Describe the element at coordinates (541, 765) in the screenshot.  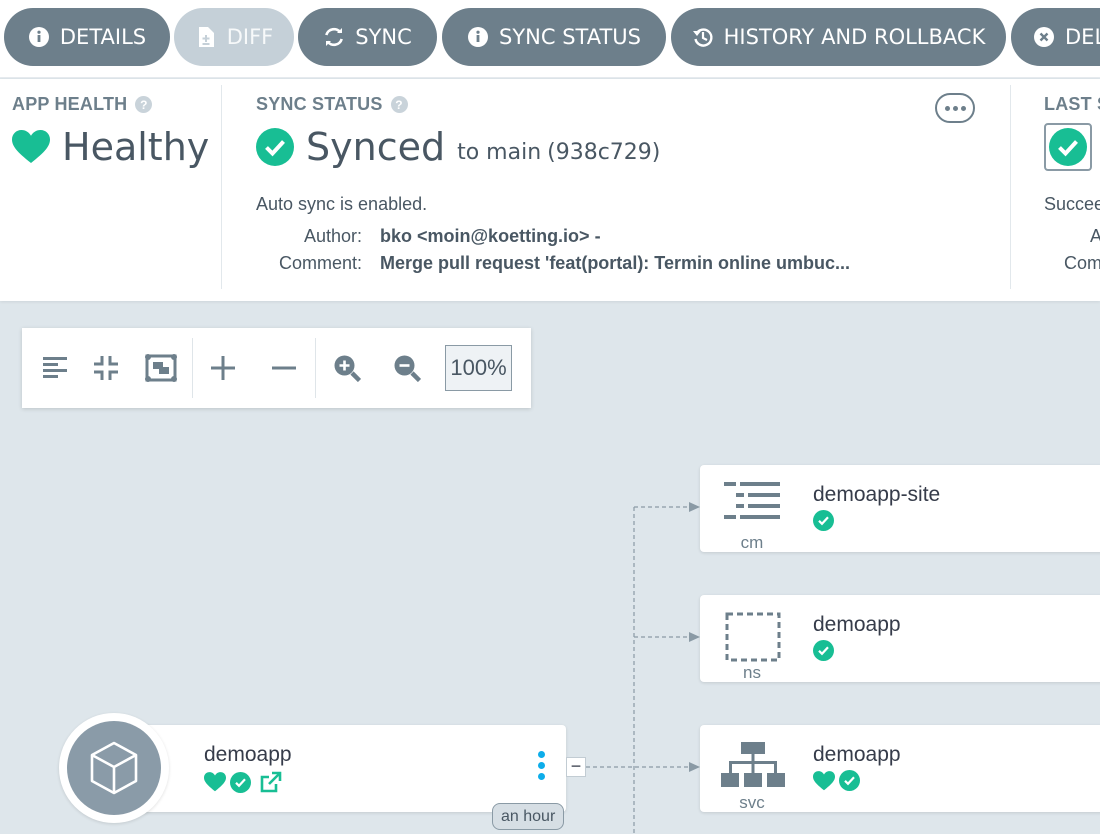
I see `node-actions-menu` at that location.